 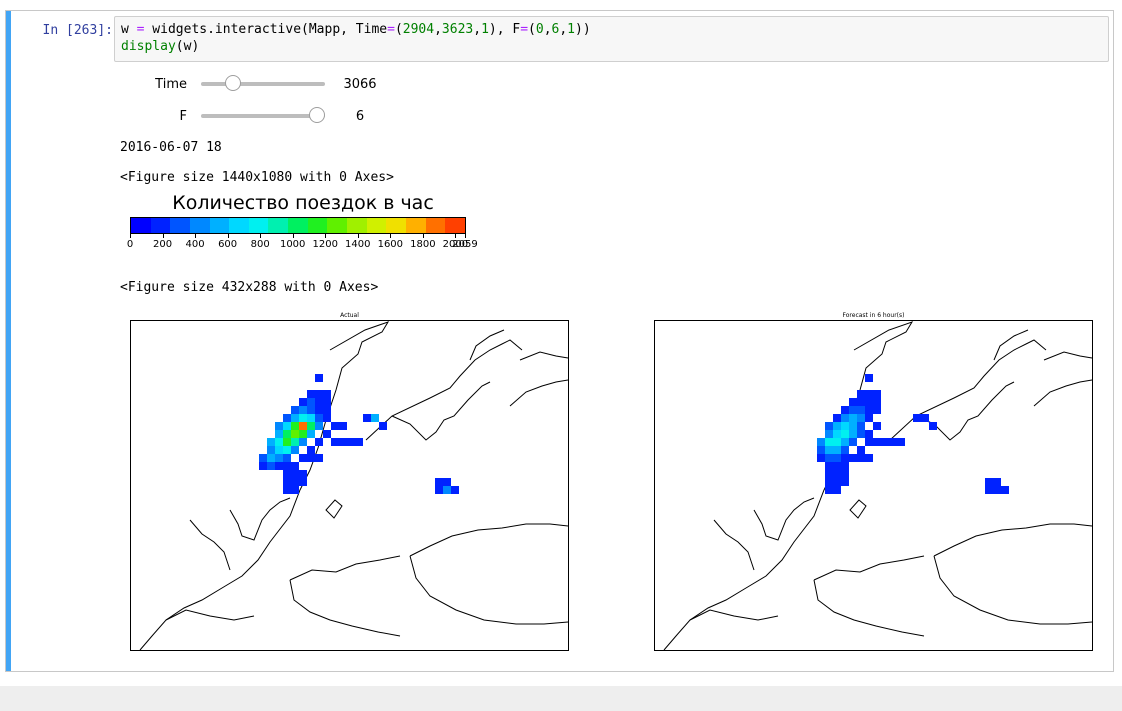 I want to click on colorbar-tick-label: 400, so click(x=195, y=244).